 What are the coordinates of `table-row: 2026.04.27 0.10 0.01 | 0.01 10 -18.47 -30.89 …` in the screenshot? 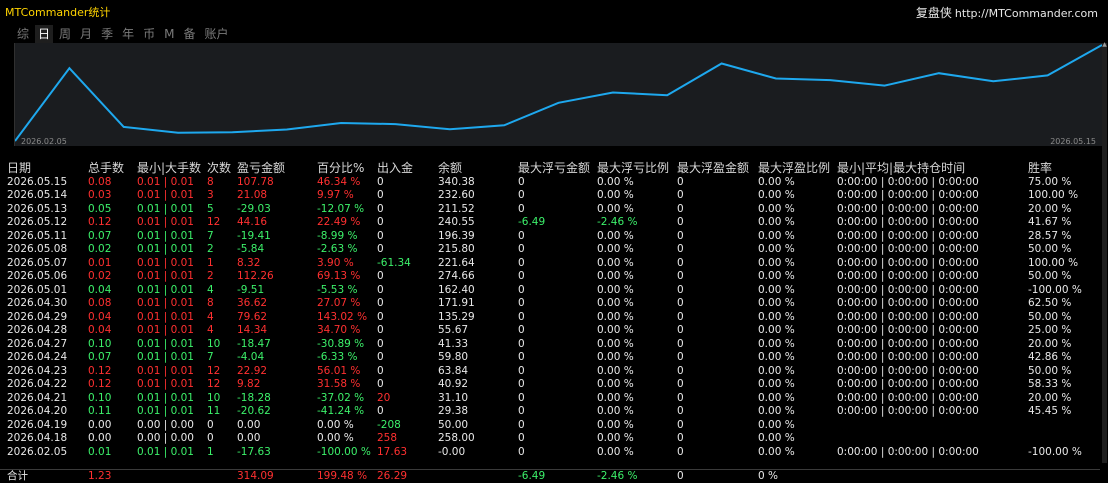 It's located at (550, 345).